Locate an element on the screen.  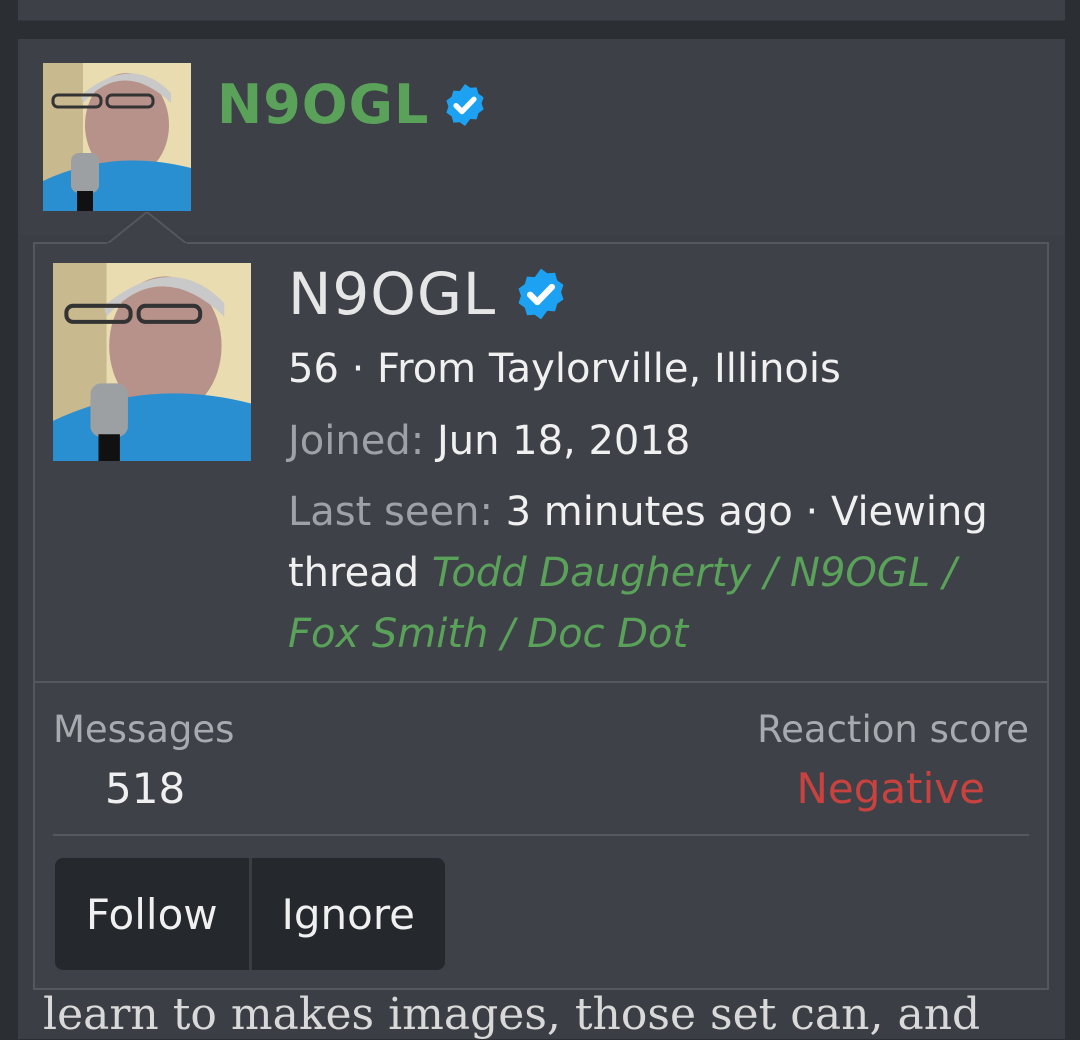
joined-row: Joined: Jun 18, 2018 is located at coordinates (647, 441).